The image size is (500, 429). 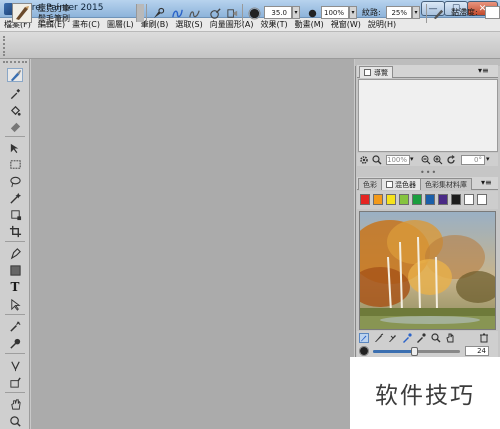 What do you see at coordinates (15, 198) in the screenshot?
I see `magic-wand-tool-icon` at bounding box center [15, 198].